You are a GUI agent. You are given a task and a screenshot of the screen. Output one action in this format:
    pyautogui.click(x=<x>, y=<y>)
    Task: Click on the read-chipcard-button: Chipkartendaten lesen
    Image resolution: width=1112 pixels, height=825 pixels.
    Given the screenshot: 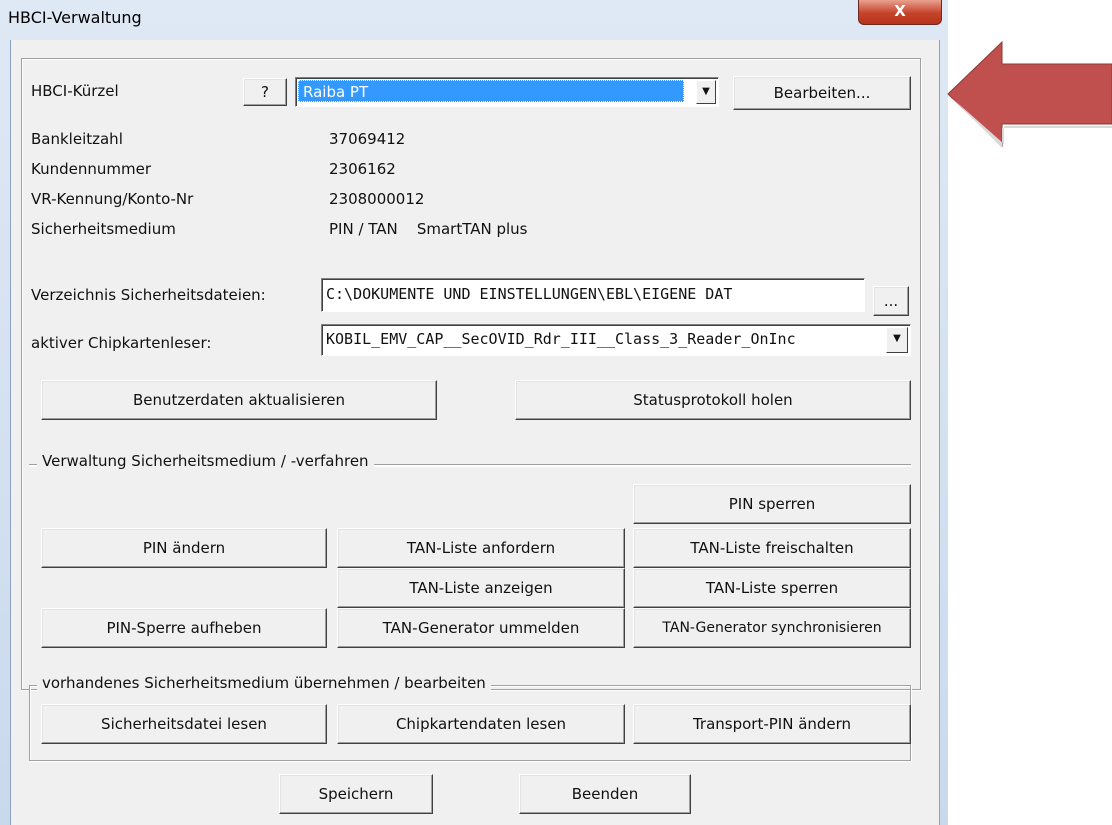 What is the action you would take?
    pyautogui.click(x=481, y=724)
    